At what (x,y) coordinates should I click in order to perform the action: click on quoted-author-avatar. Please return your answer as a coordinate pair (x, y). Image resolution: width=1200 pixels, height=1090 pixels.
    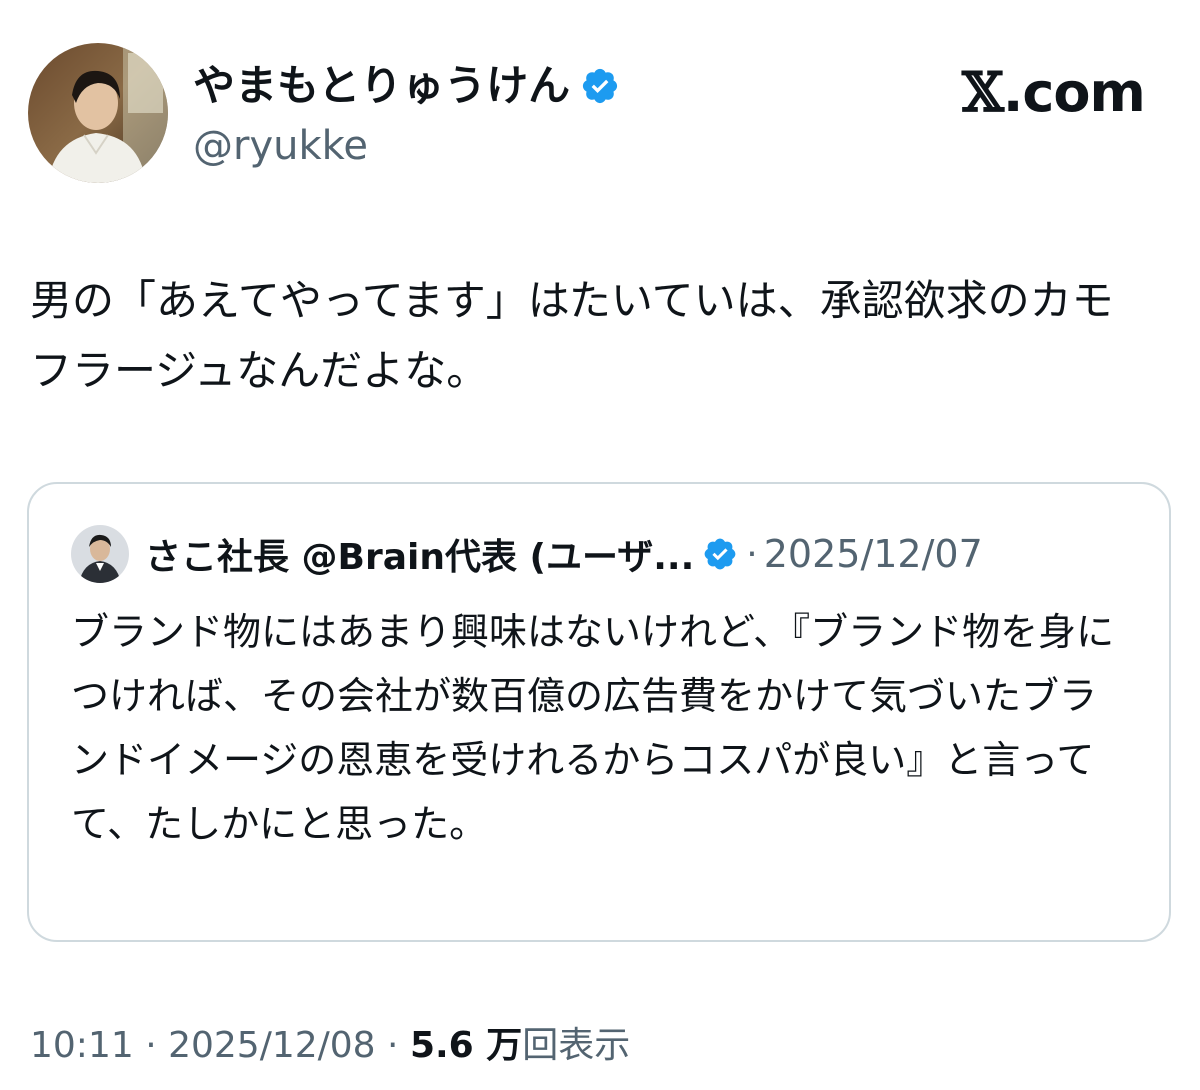
    Looking at the image, I should click on (100, 554).